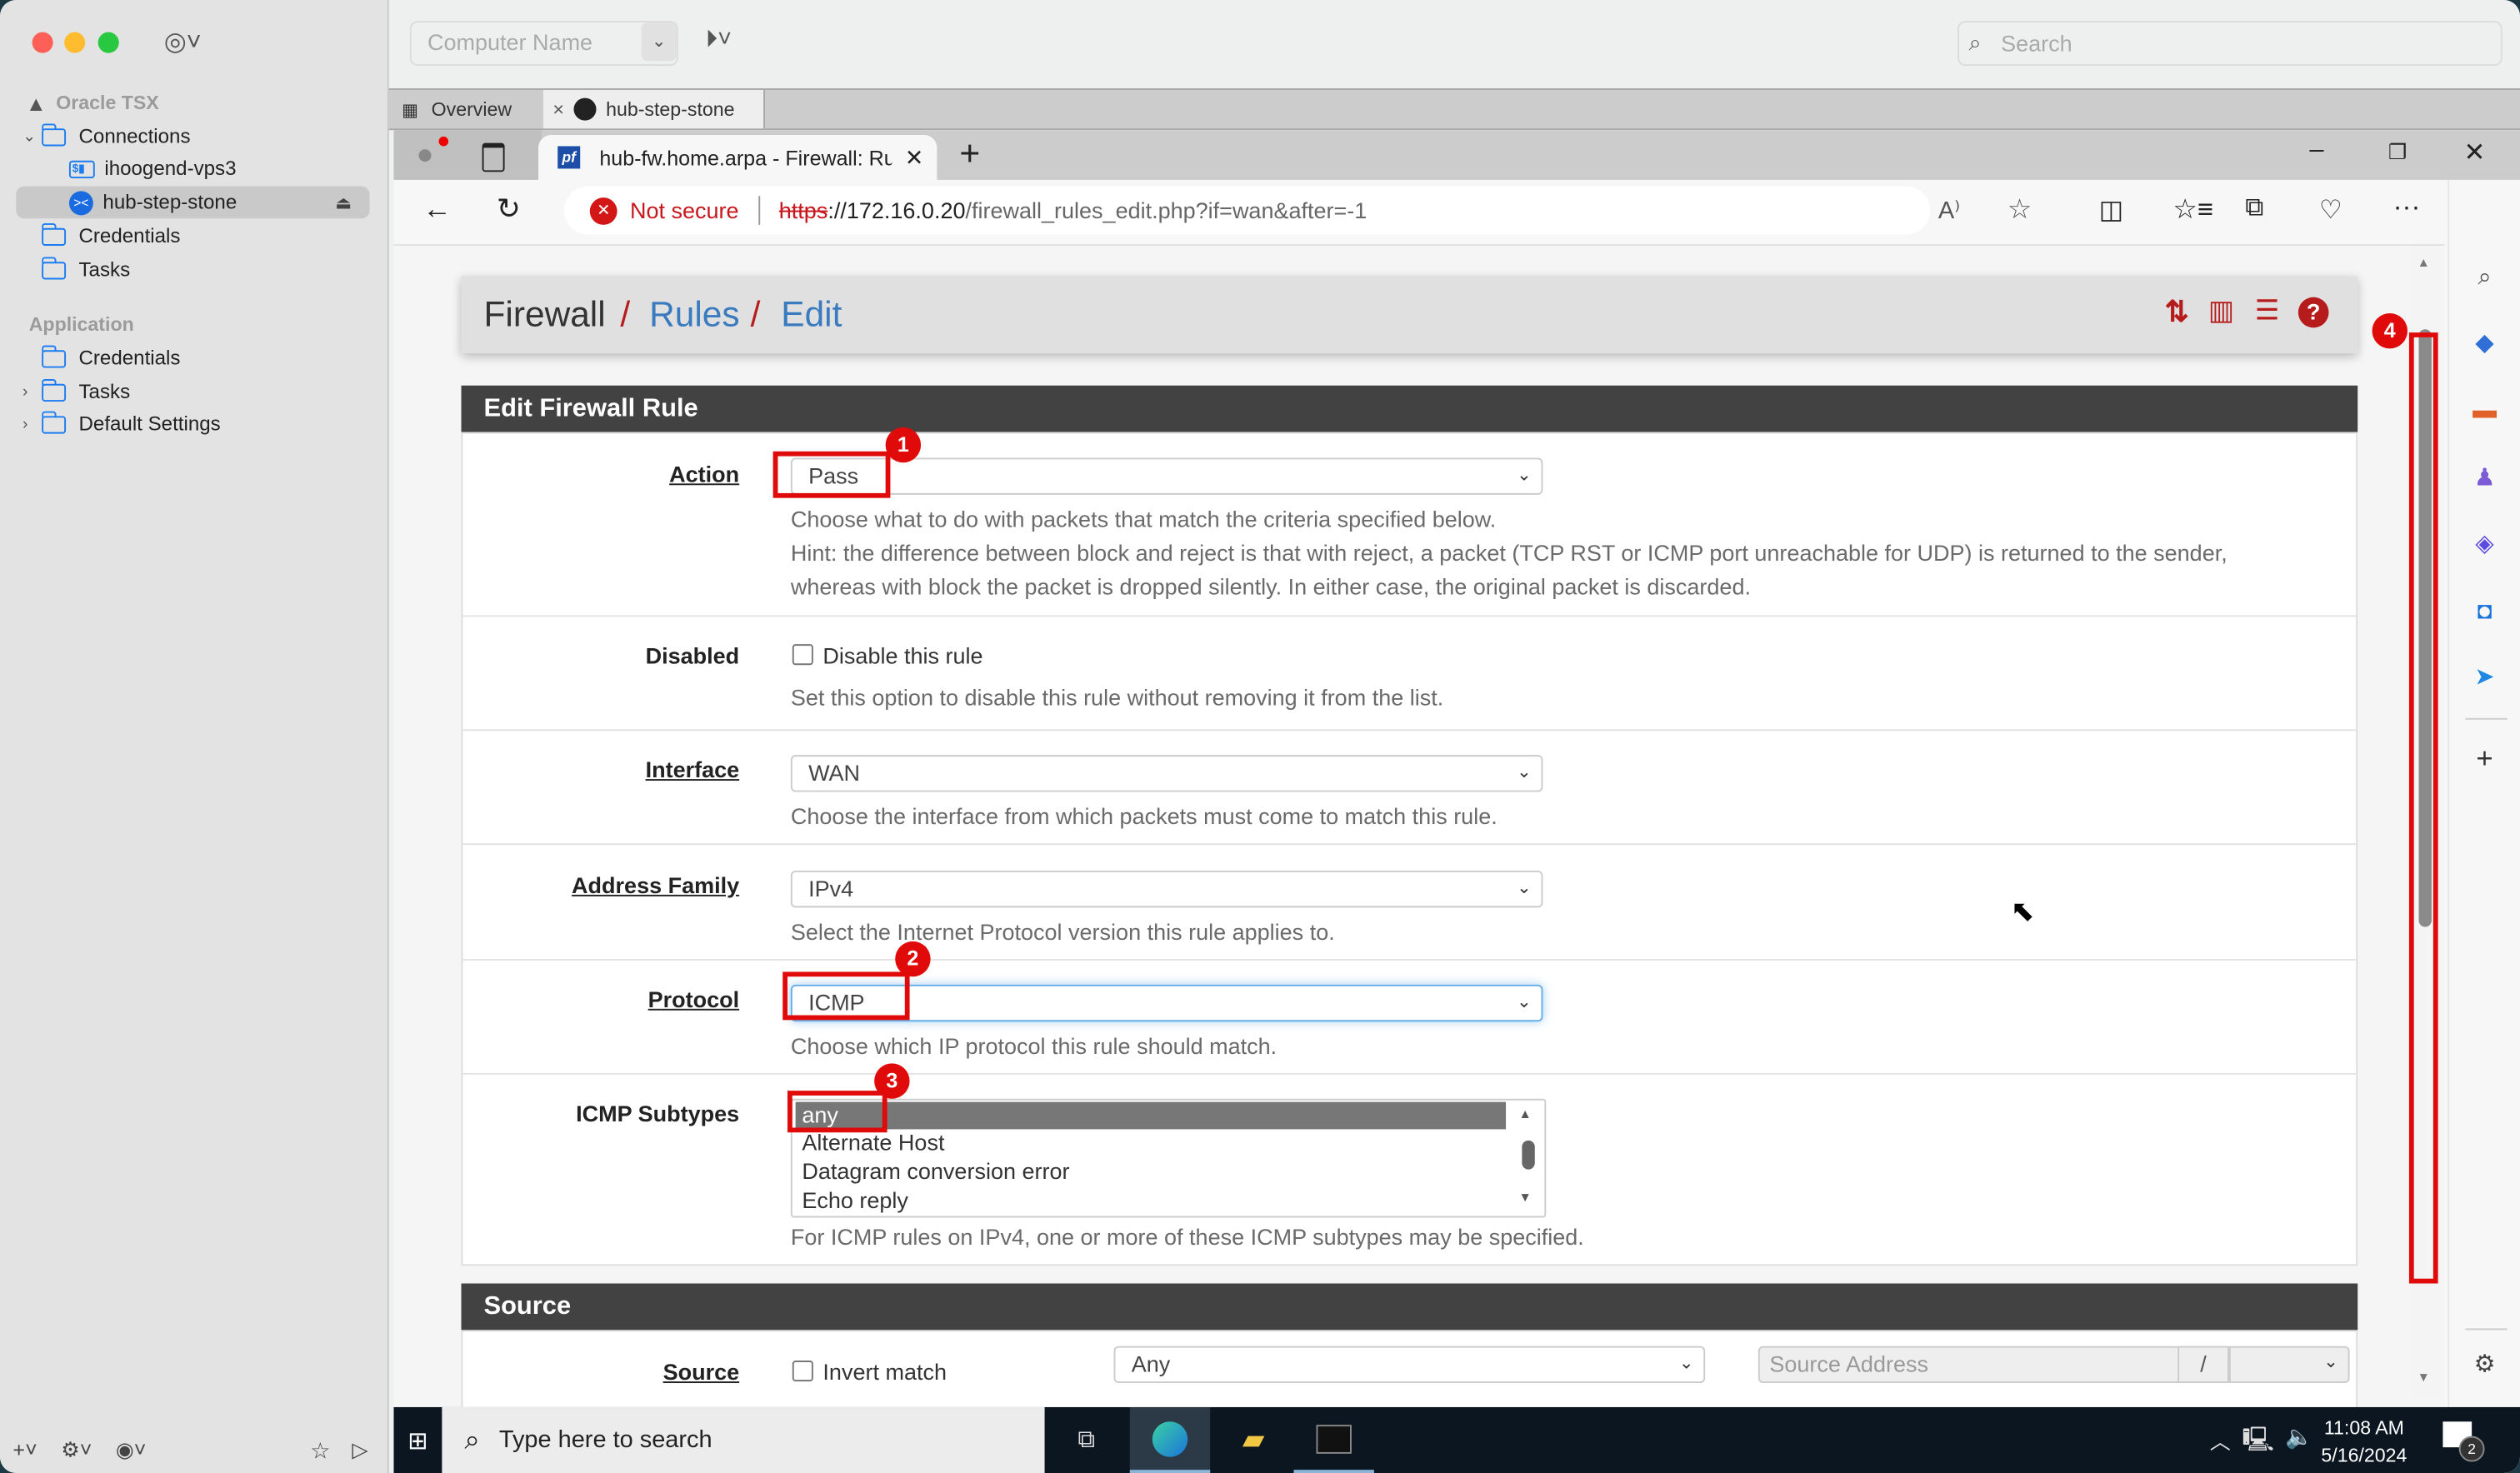  Describe the element at coordinates (121, 425) in the screenshot. I see `sidebar-item-default-settings: › Default Settings` at that location.